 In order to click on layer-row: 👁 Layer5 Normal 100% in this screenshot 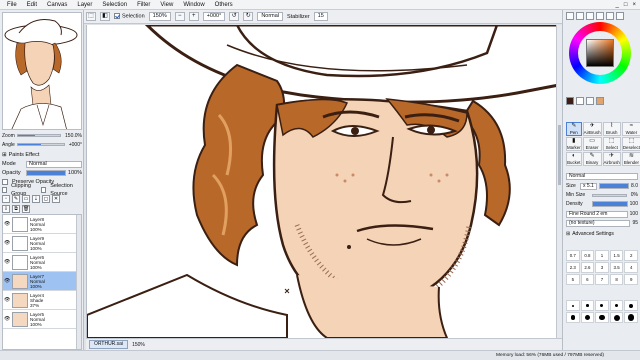, I will do `click(42, 319)`.